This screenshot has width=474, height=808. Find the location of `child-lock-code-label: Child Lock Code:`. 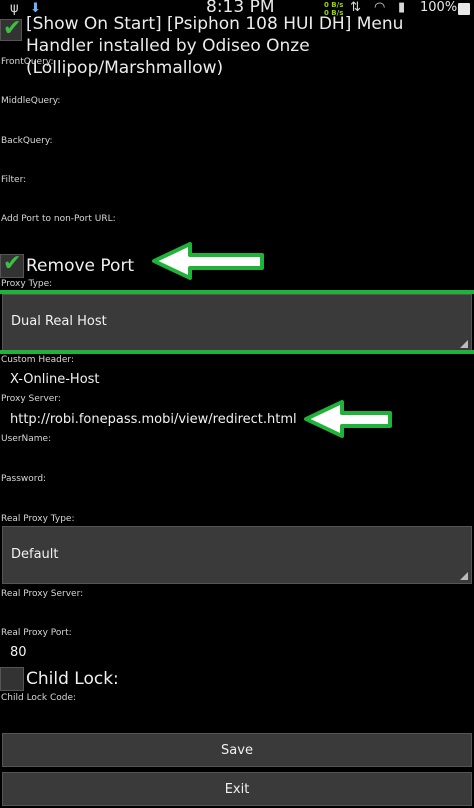

child-lock-code-label: Child Lock Code: is located at coordinates (39, 698).